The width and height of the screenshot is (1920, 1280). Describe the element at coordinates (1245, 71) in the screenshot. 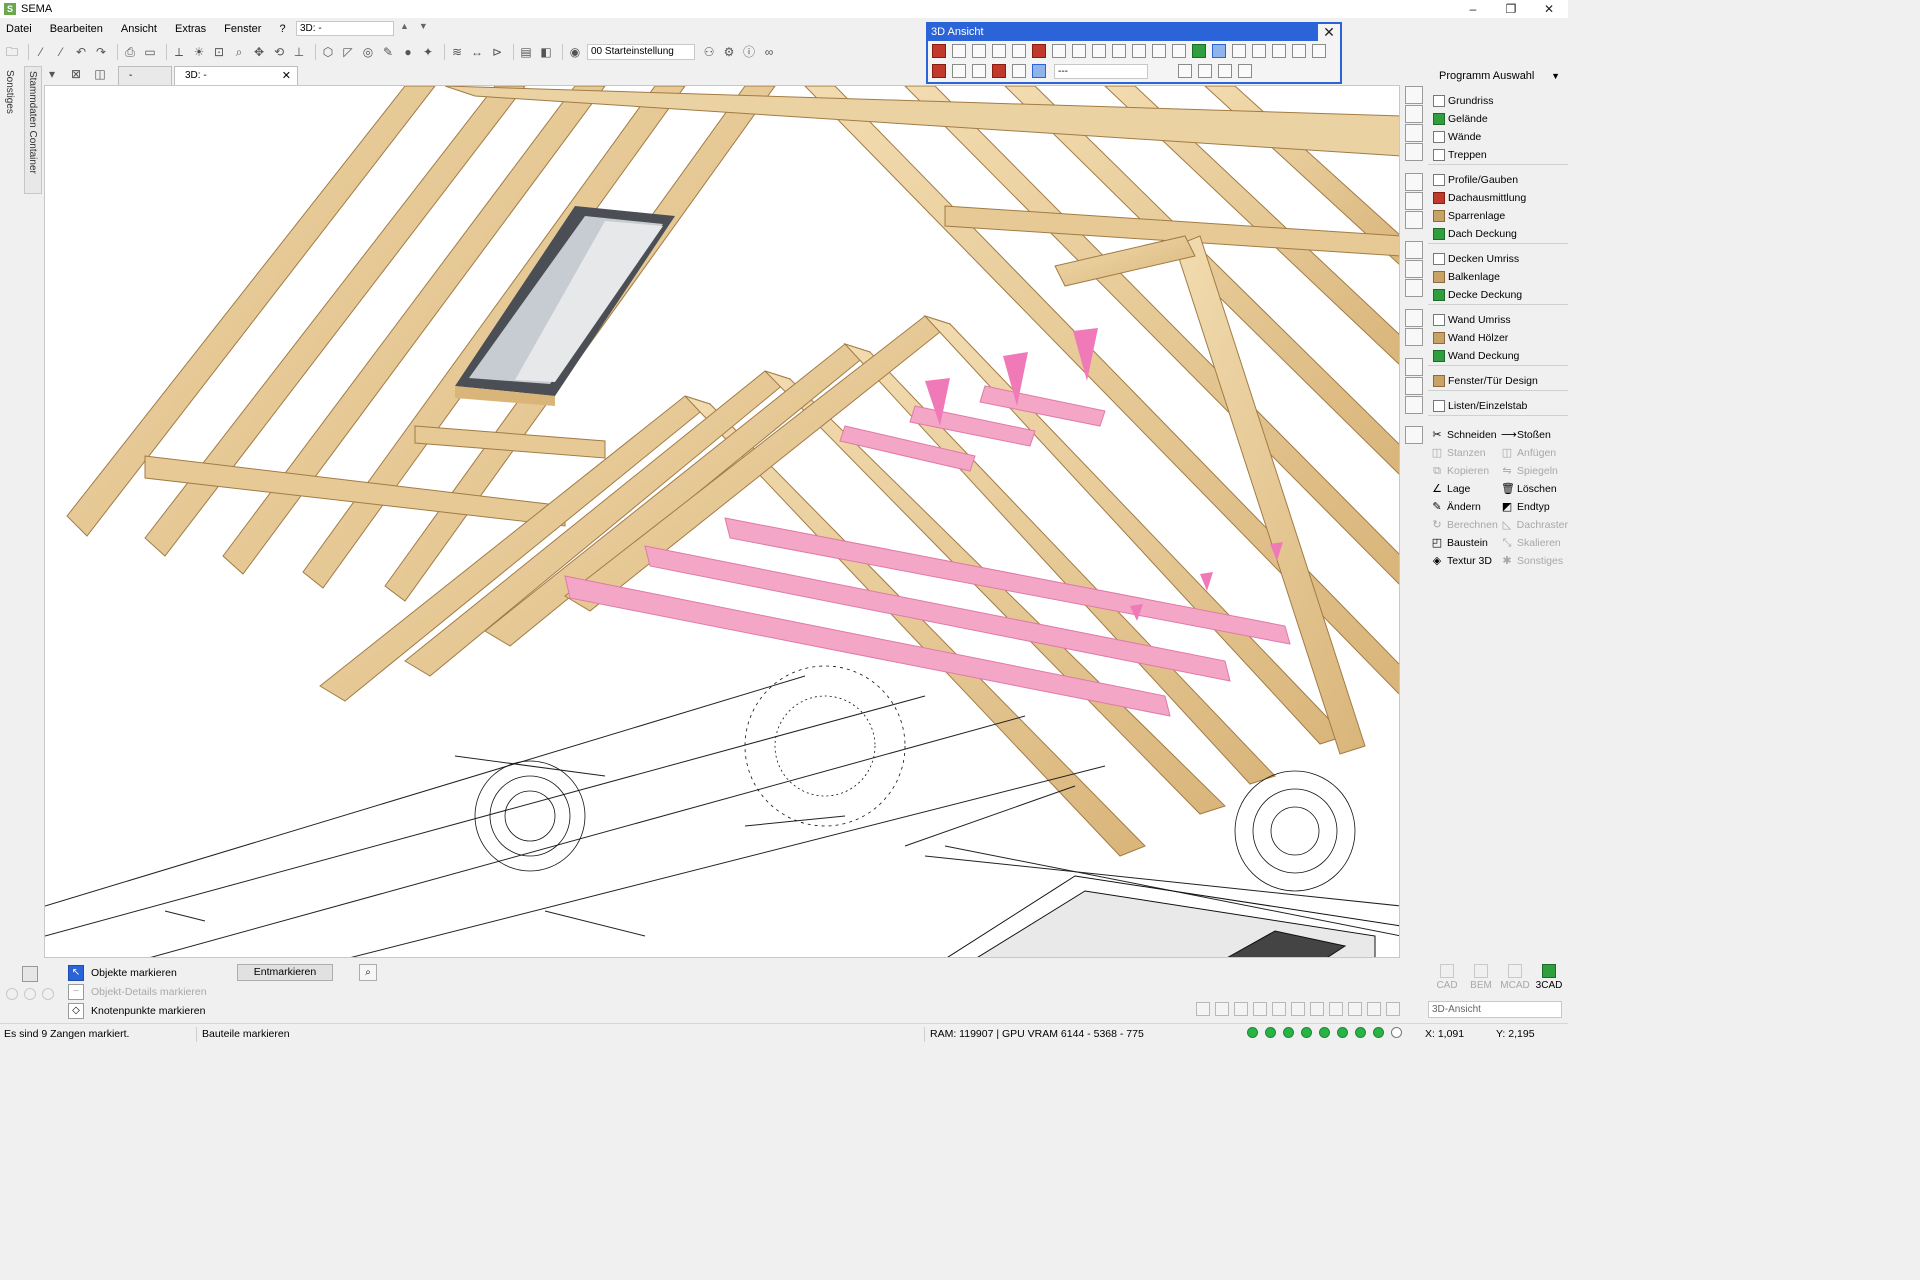

I see `clear-icon` at that location.